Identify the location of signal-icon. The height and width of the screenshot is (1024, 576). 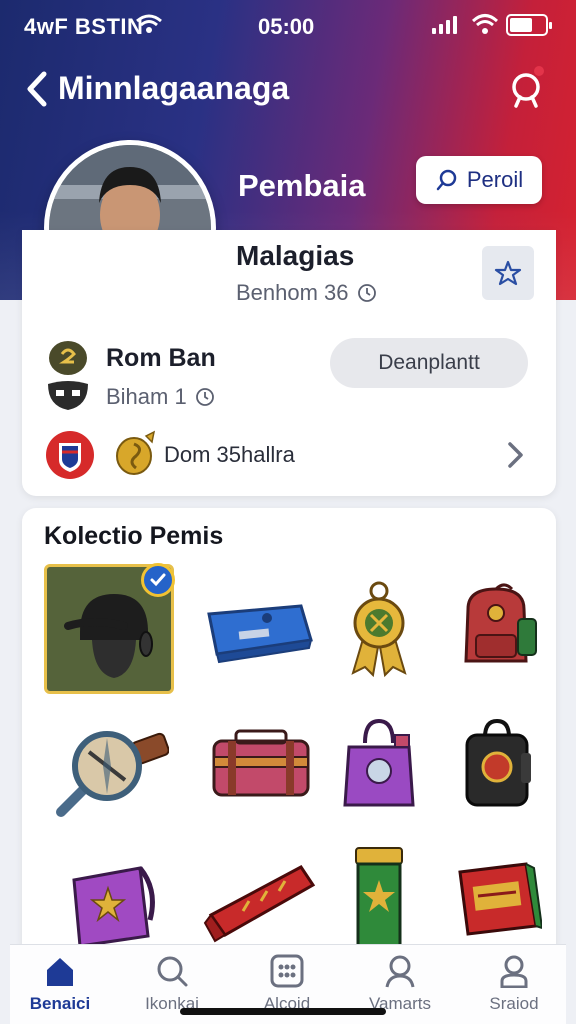
(444, 25).